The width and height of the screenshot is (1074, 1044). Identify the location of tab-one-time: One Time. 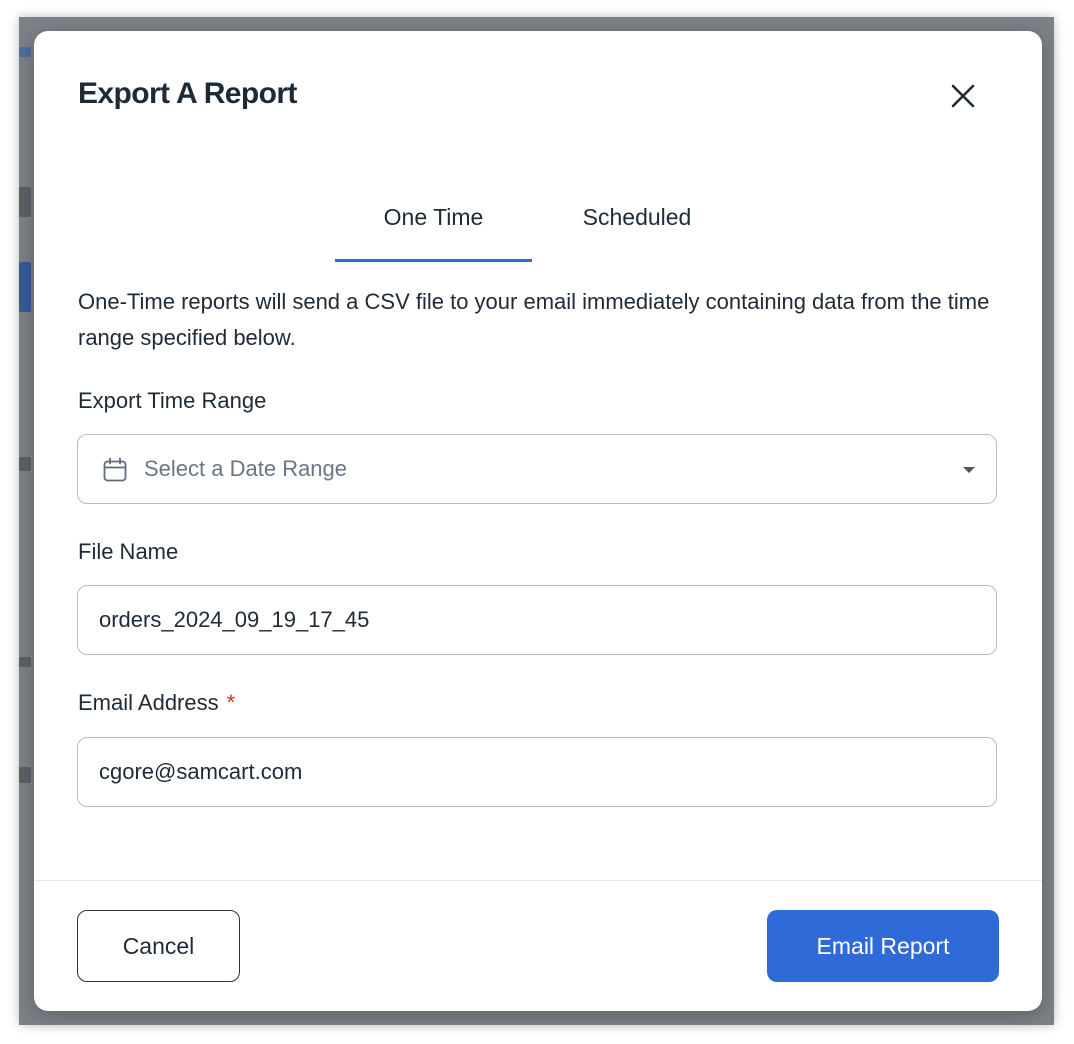
(433, 226).